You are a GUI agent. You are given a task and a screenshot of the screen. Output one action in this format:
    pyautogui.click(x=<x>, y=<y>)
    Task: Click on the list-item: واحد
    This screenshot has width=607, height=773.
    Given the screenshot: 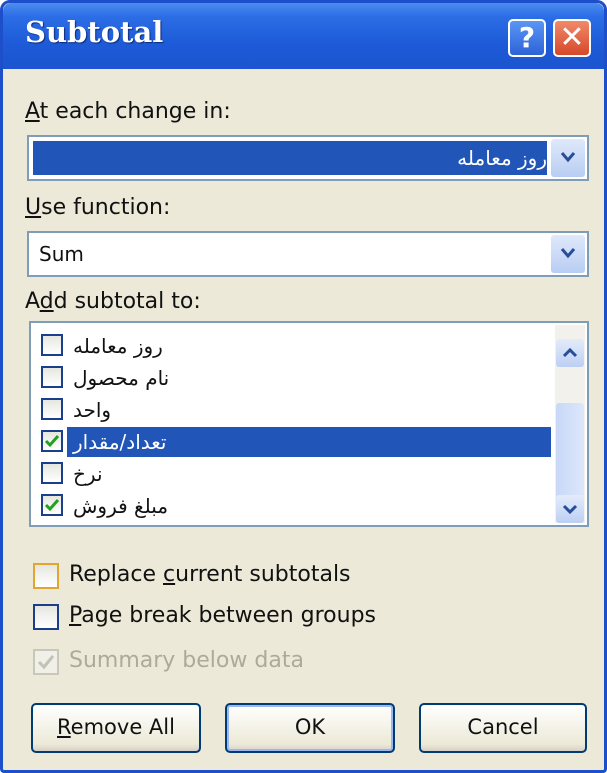 What is the action you would take?
    pyautogui.click(x=293, y=410)
    